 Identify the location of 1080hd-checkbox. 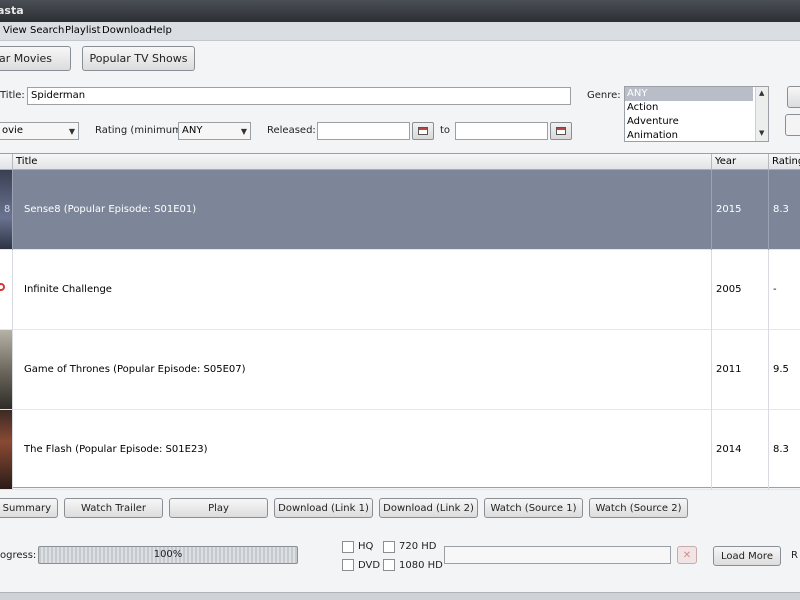
(389, 565).